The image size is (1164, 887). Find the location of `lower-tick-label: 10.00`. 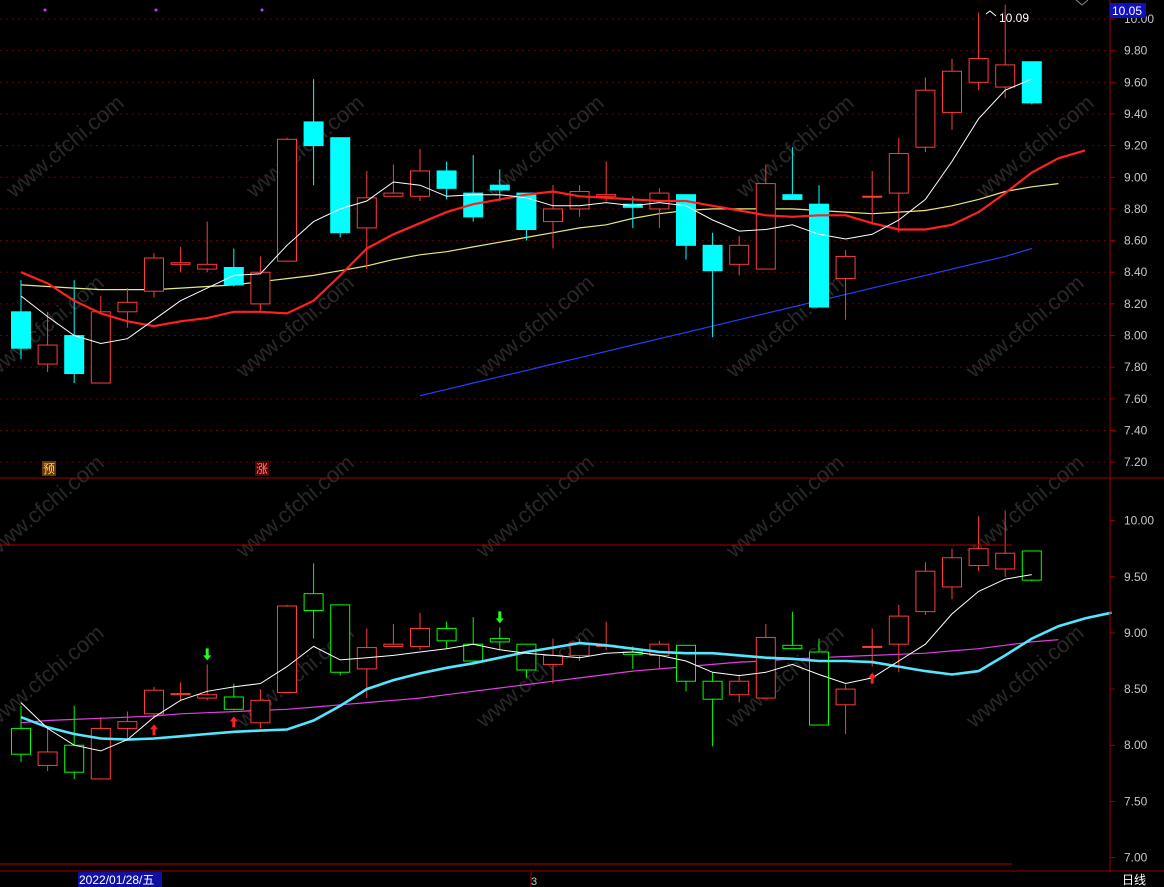

lower-tick-label: 10.00 is located at coordinates (1139, 521).